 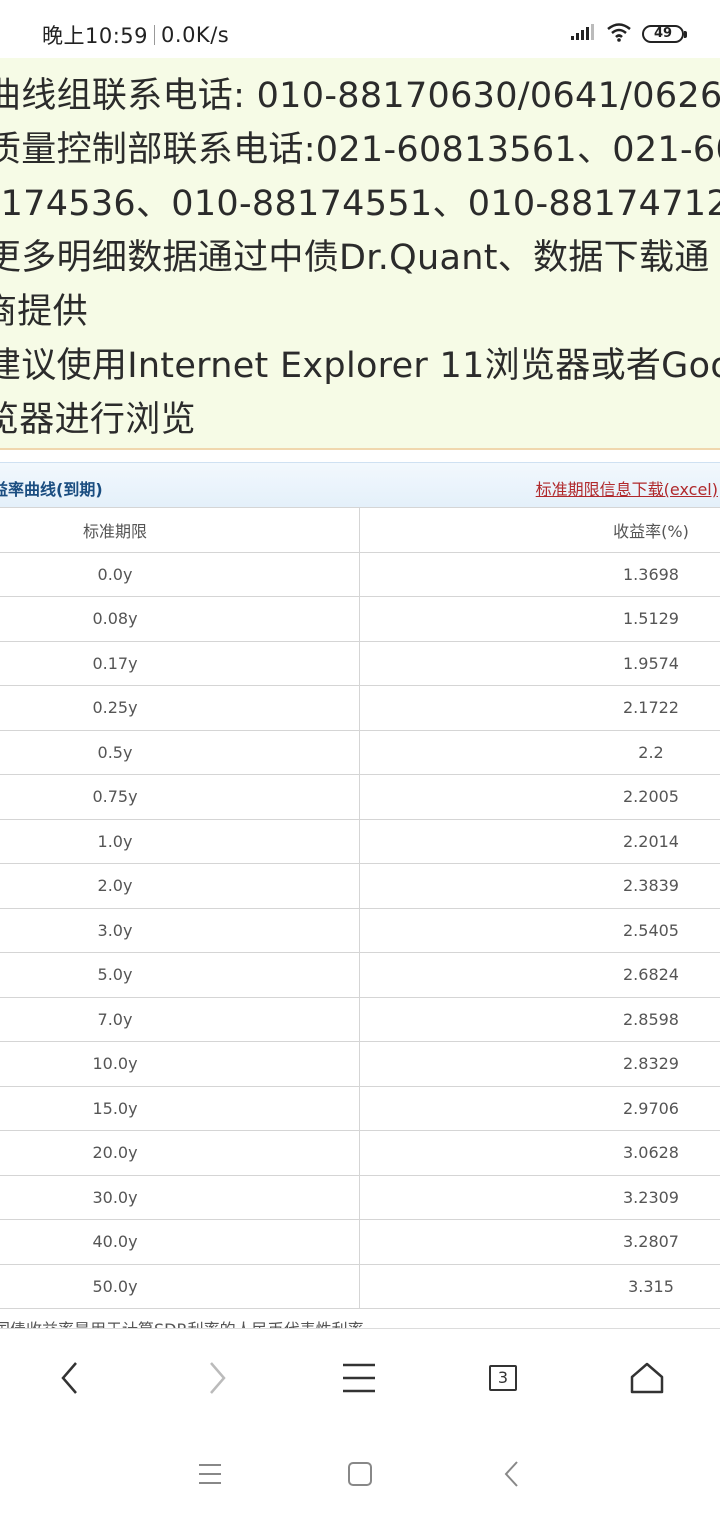 I want to click on yield-cell: 3.0628, so click(x=539, y=1153).